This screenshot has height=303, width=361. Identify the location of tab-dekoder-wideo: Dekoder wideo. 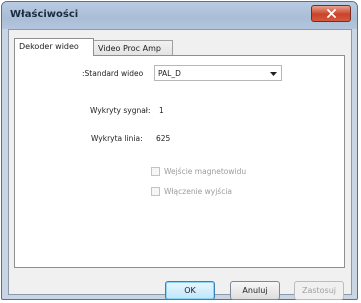
(54, 47).